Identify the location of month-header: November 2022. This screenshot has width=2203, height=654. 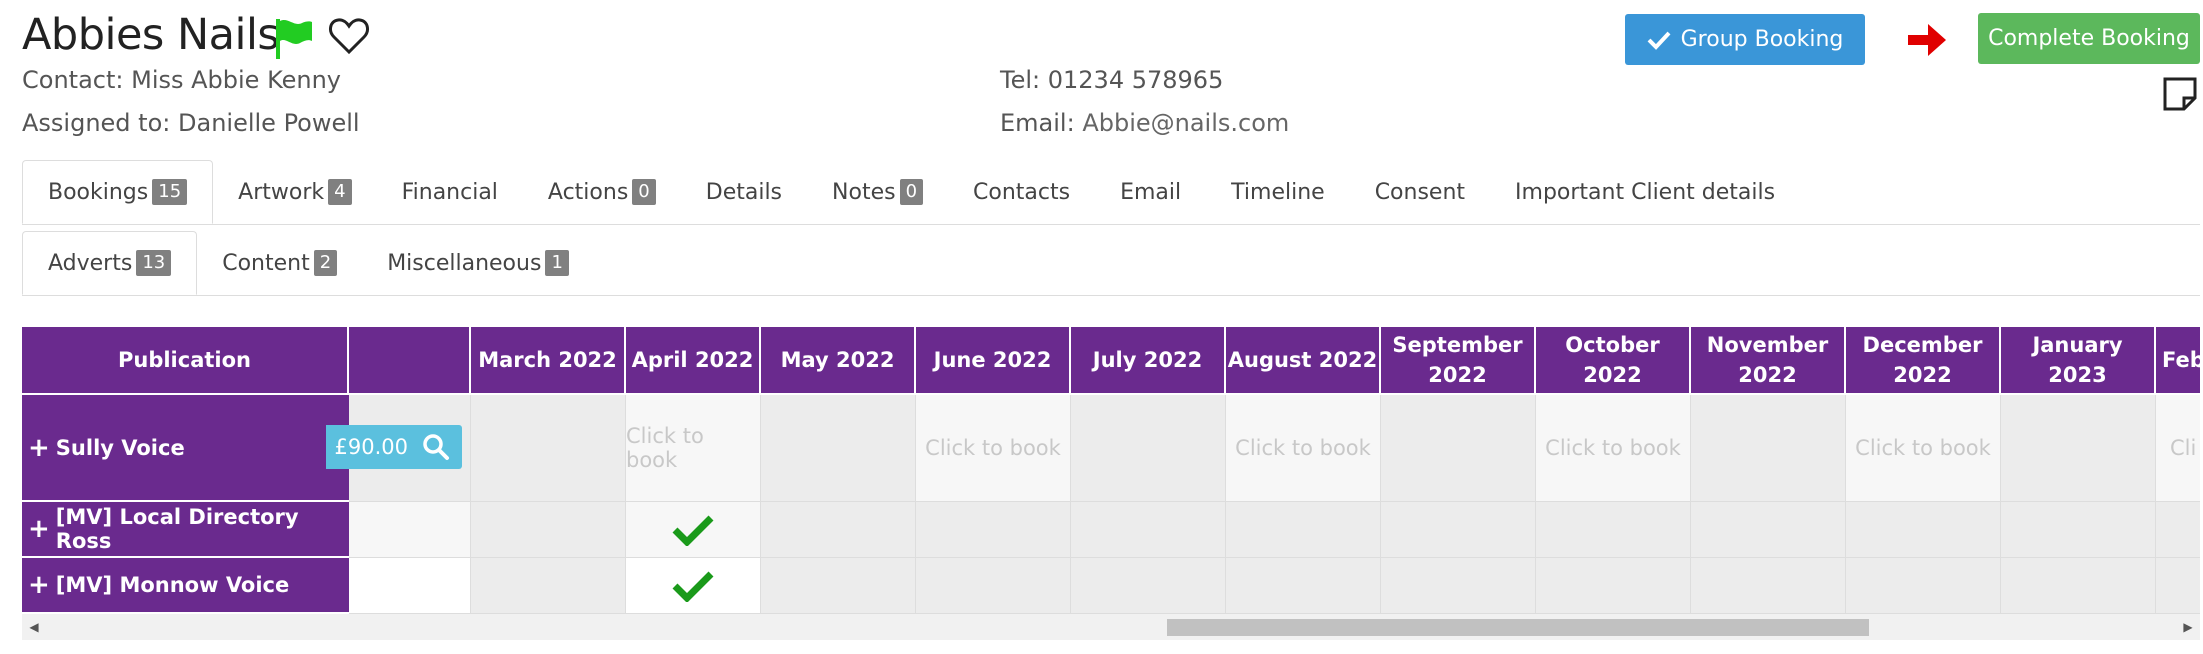
(1768, 361).